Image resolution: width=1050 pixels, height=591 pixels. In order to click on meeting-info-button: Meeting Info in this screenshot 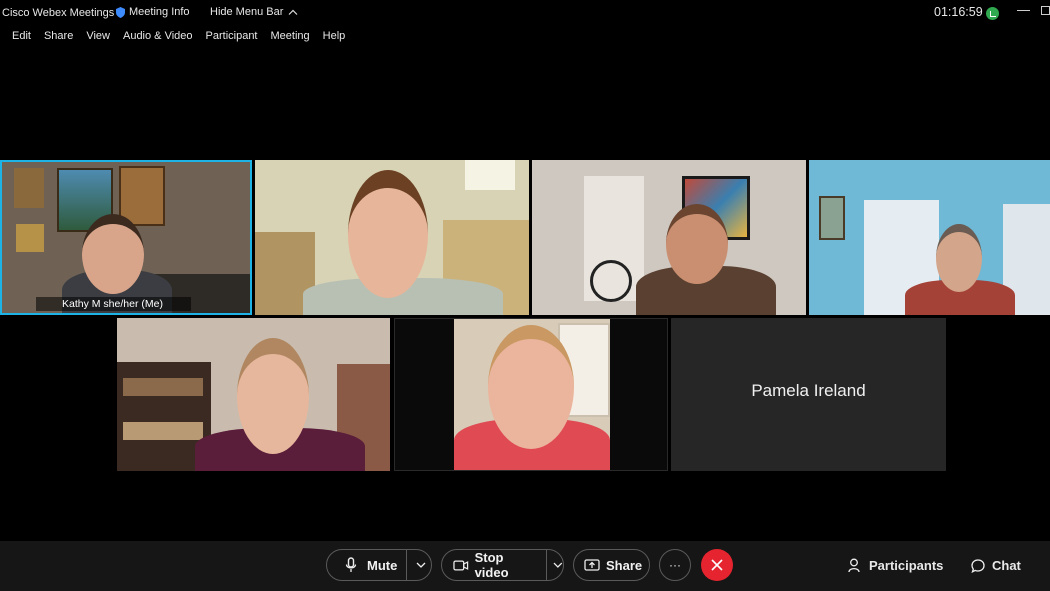, I will do `click(153, 12)`.